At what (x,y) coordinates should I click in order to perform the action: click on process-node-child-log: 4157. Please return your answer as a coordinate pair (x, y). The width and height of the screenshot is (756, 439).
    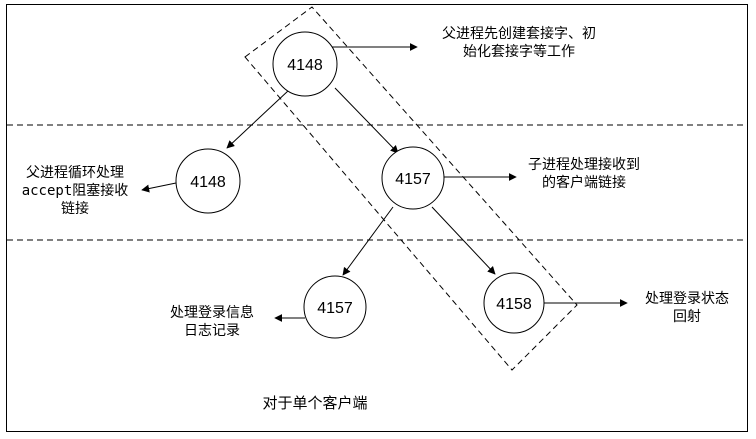
    Looking at the image, I should click on (335, 307).